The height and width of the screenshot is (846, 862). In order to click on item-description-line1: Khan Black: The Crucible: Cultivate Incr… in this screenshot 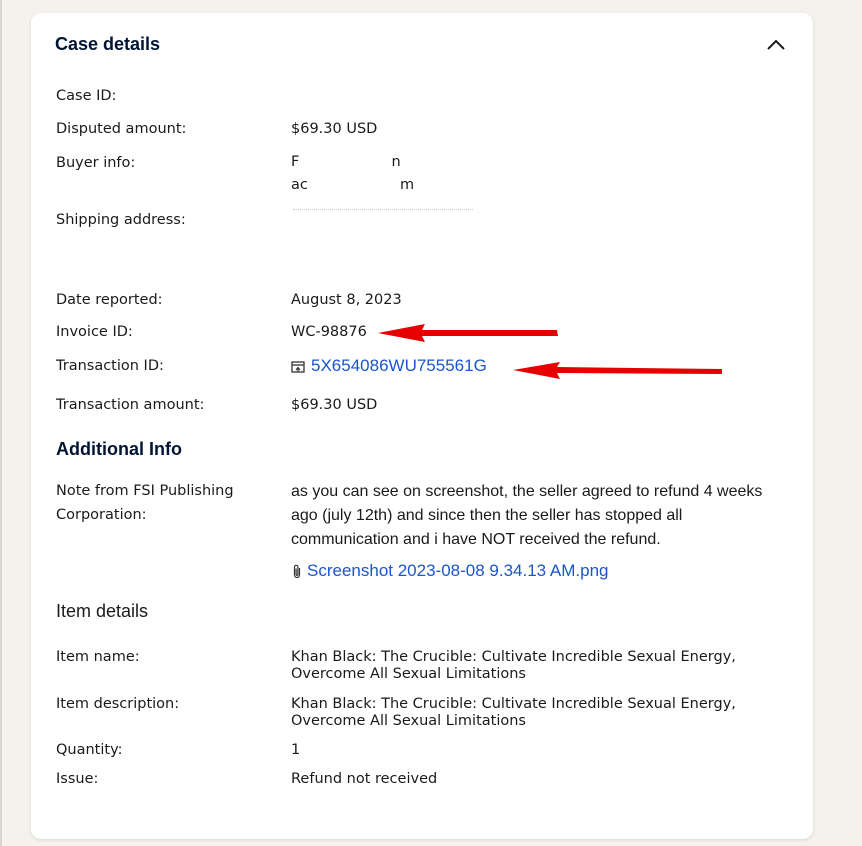, I will do `click(513, 704)`.